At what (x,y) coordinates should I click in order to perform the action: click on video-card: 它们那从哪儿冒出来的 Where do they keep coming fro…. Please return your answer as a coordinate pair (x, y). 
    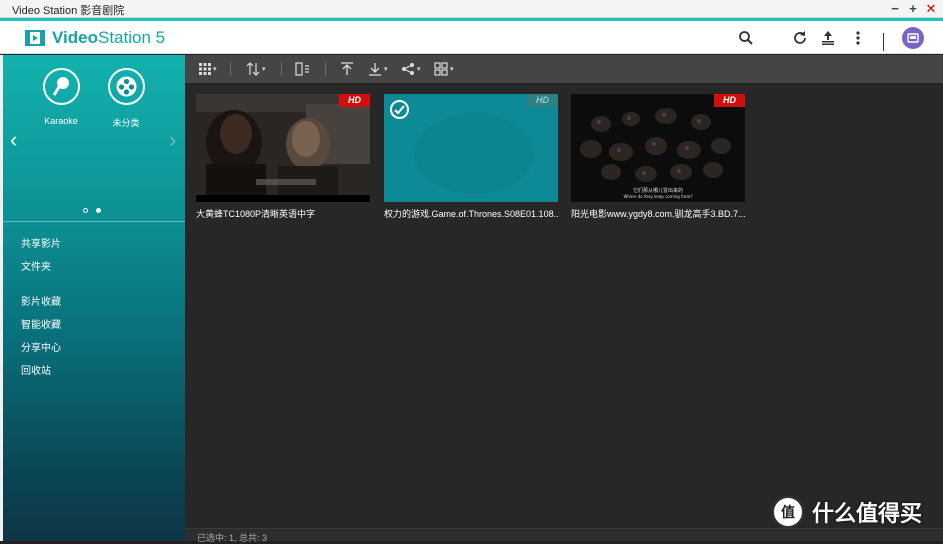
    Looking at the image, I should click on (658, 157).